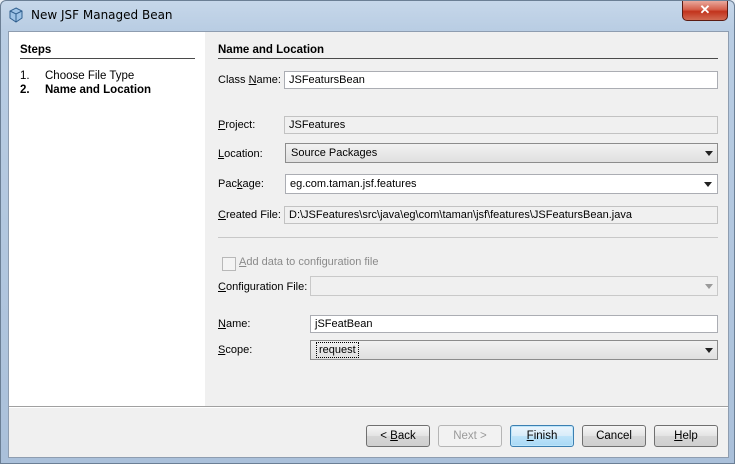  What do you see at coordinates (90, 76) in the screenshot?
I see `step-label: Choose File Type` at bounding box center [90, 76].